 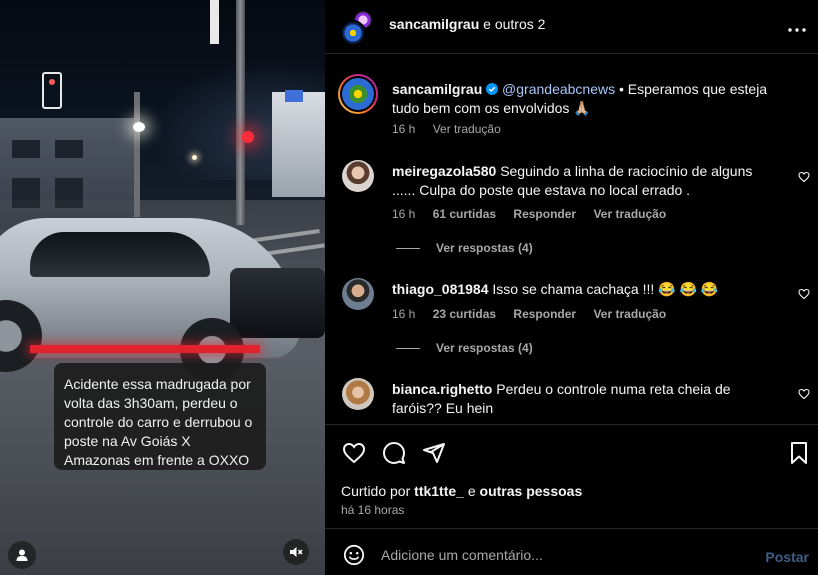 I want to click on media-car-front, so click(x=277, y=303).